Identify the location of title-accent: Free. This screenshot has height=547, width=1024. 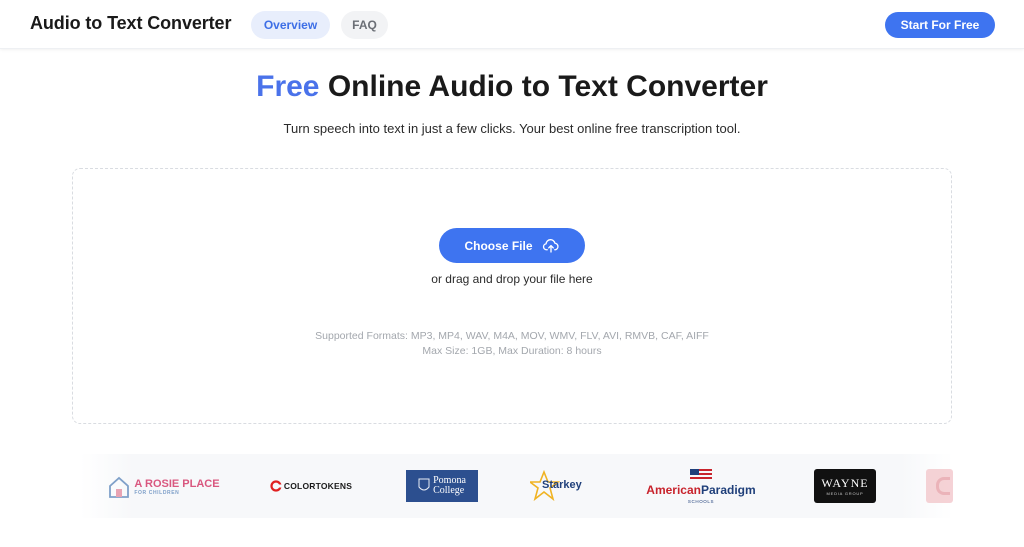
(288, 86).